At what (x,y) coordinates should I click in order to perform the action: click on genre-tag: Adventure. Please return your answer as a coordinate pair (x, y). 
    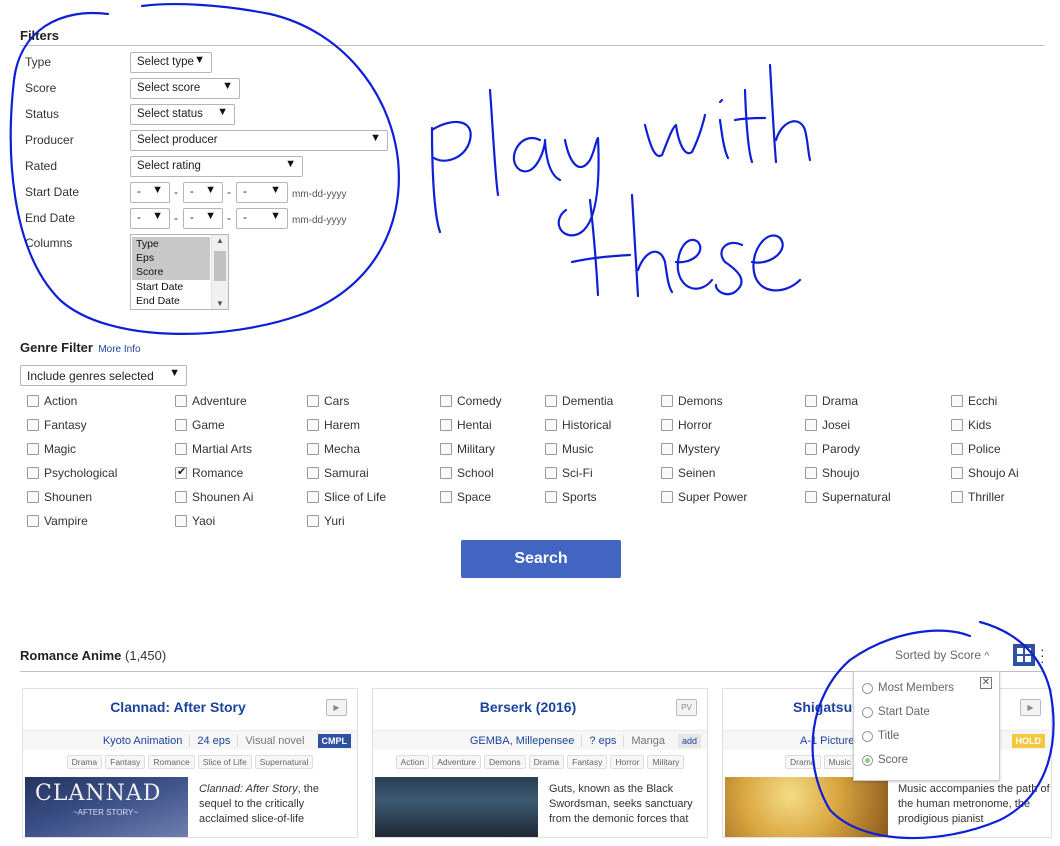
    Looking at the image, I should click on (456, 762).